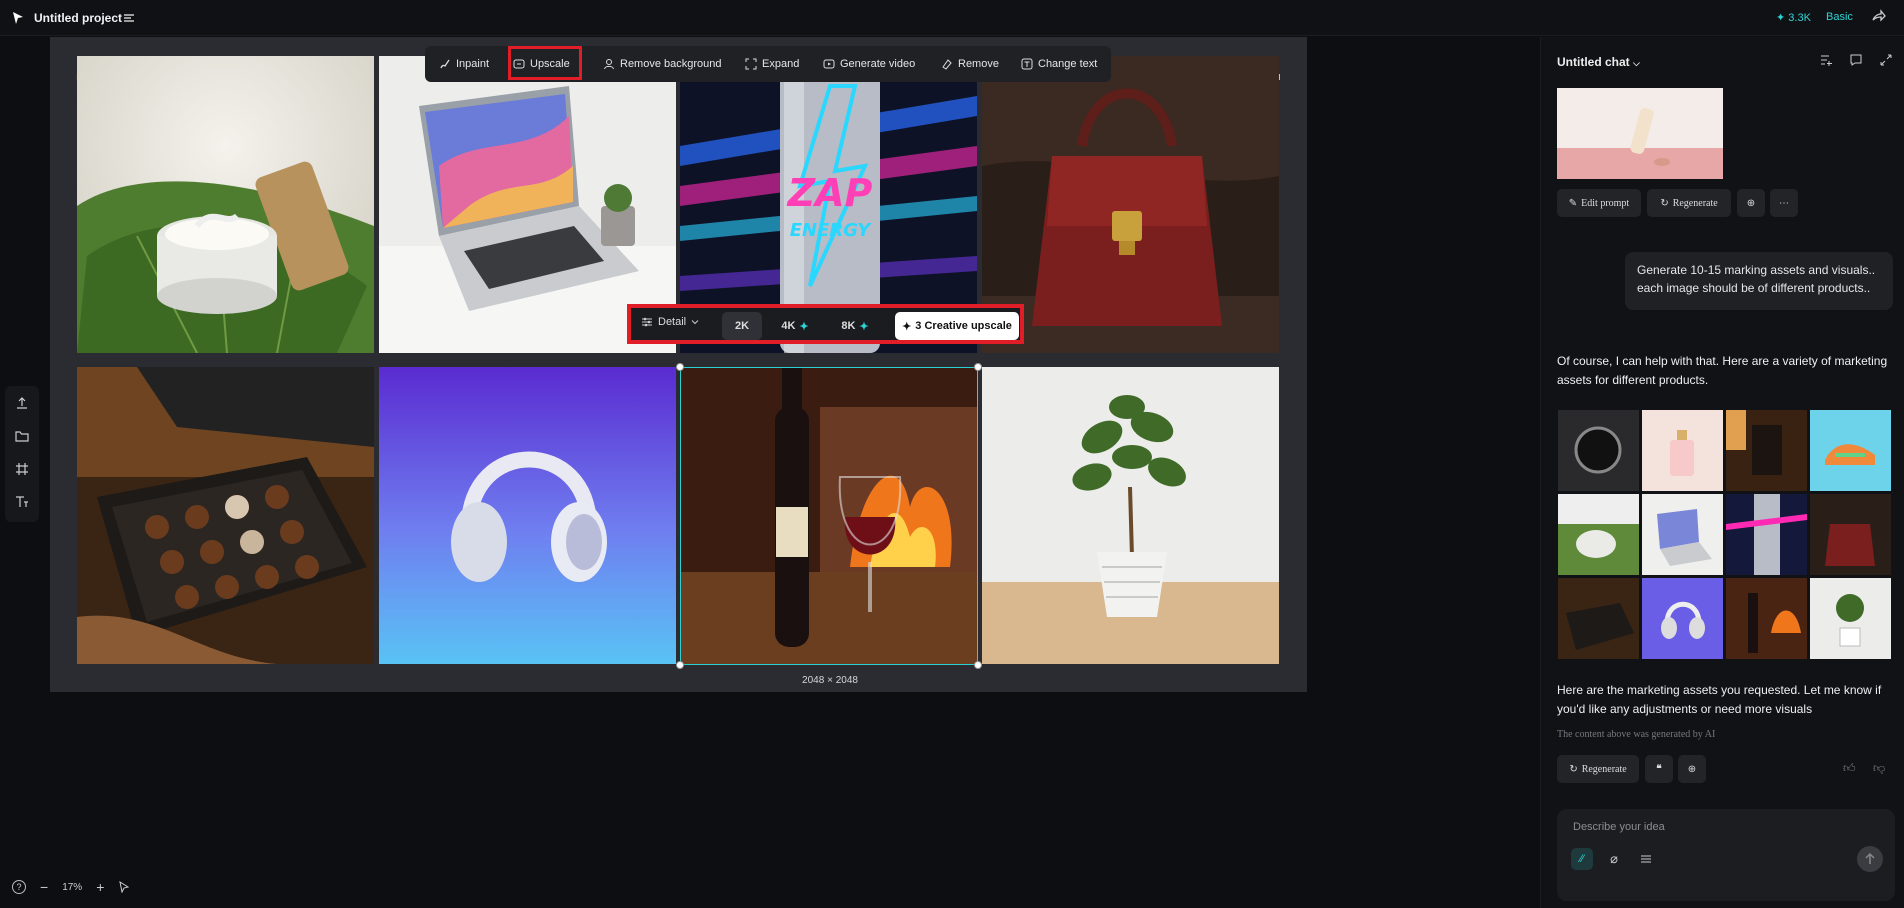 This screenshot has height=908, width=1904. Describe the element at coordinates (670, 322) in the screenshot. I see `detail-dropdown: Detail` at that location.